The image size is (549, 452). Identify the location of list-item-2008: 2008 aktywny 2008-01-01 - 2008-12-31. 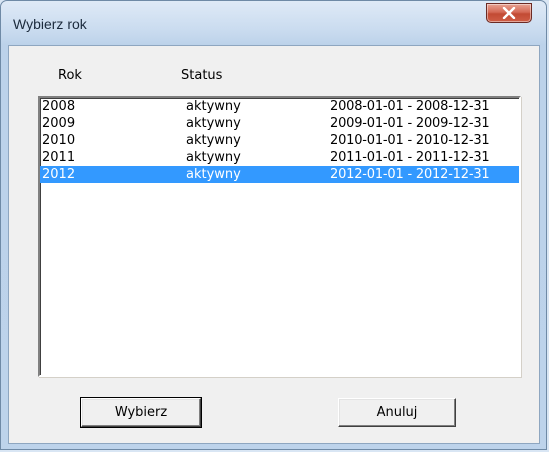
(279, 106).